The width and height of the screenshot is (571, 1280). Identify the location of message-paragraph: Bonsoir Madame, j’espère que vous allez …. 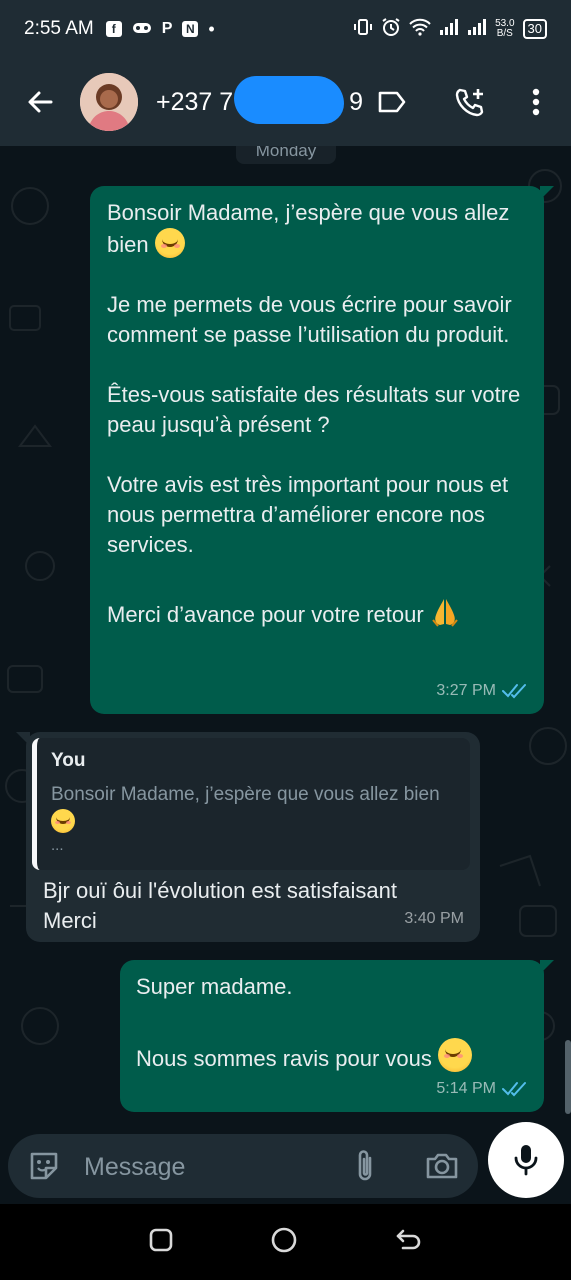
(317, 229).